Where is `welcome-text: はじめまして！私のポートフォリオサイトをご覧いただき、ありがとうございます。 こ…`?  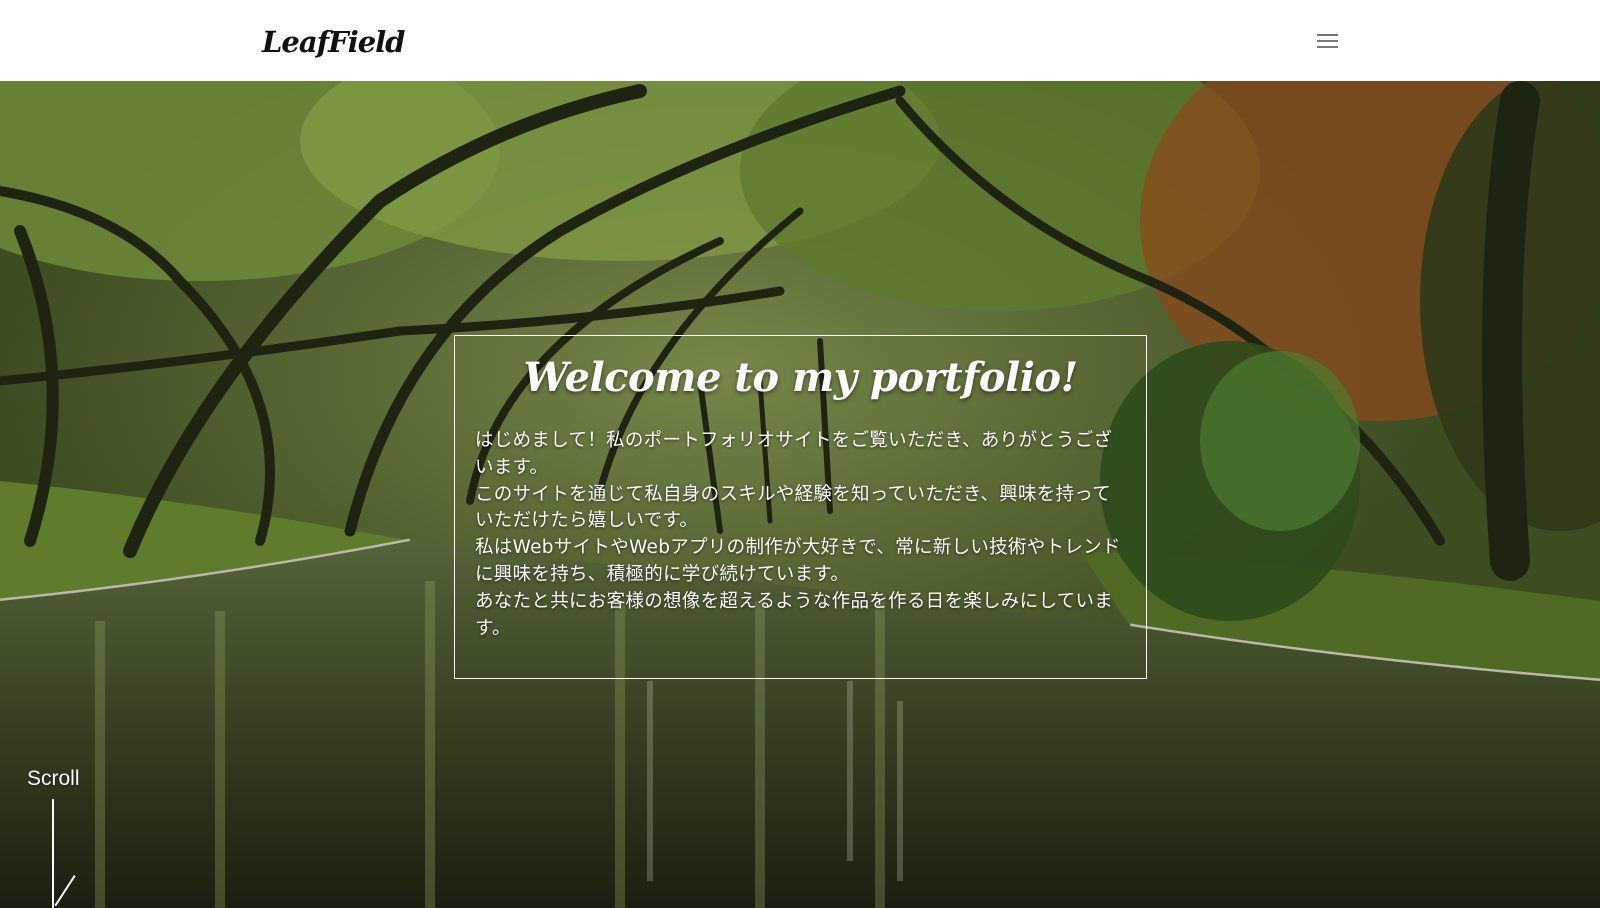 welcome-text: はじめまして！私のポートフォリオサイトをご覧いただき、ありがとうございます。 こ… is located at coordinates (800, 535).